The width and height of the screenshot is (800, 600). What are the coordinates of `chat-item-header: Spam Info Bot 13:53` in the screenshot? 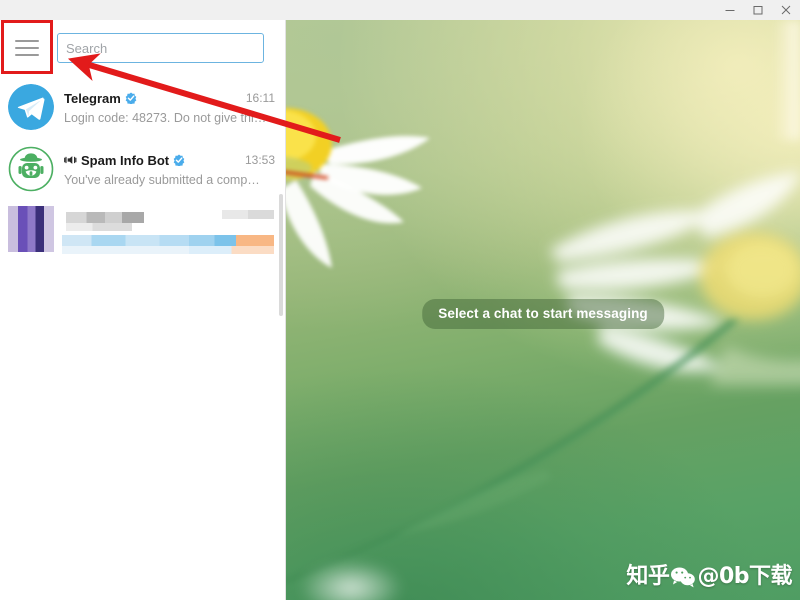 It's located at (169, 160).